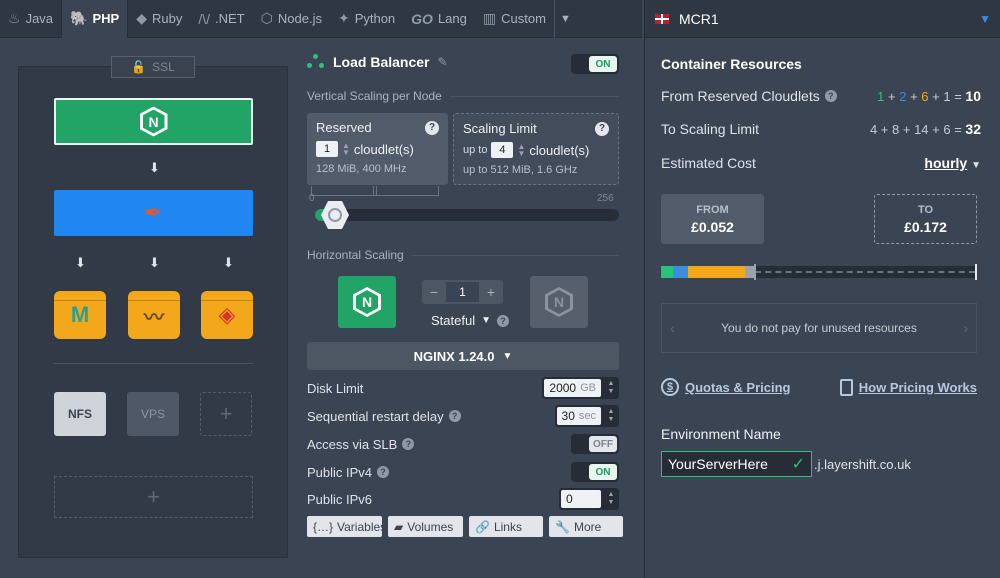 The image size is (1000, 578). Describe the element at coordinates (327, 149) in the screenshot. I see `reserved-cloudlets-input: 1` at that location.